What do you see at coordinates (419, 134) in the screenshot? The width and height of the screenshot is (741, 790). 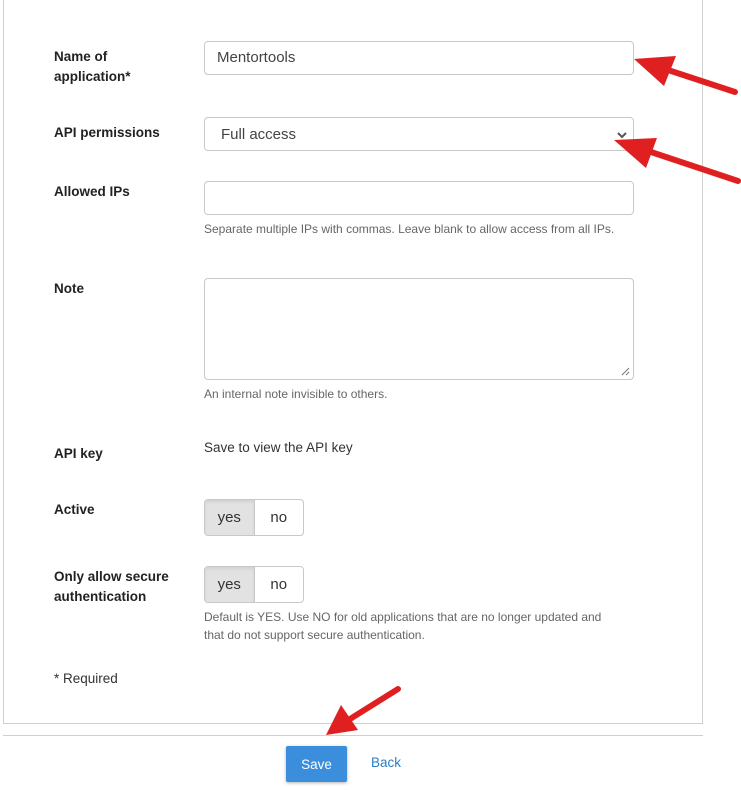 I see `api-permissions-select: Full access` at bounding box center [419, 134].